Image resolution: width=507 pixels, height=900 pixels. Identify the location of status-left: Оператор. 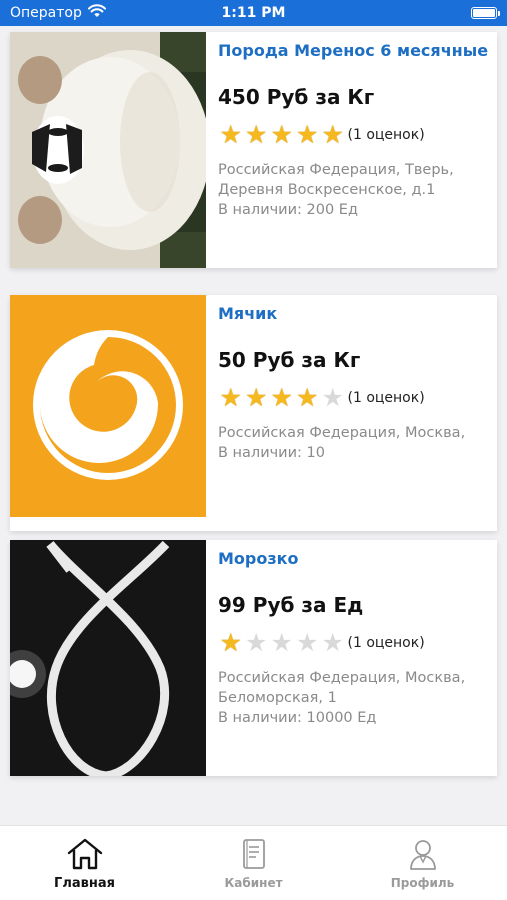
(58, 13).